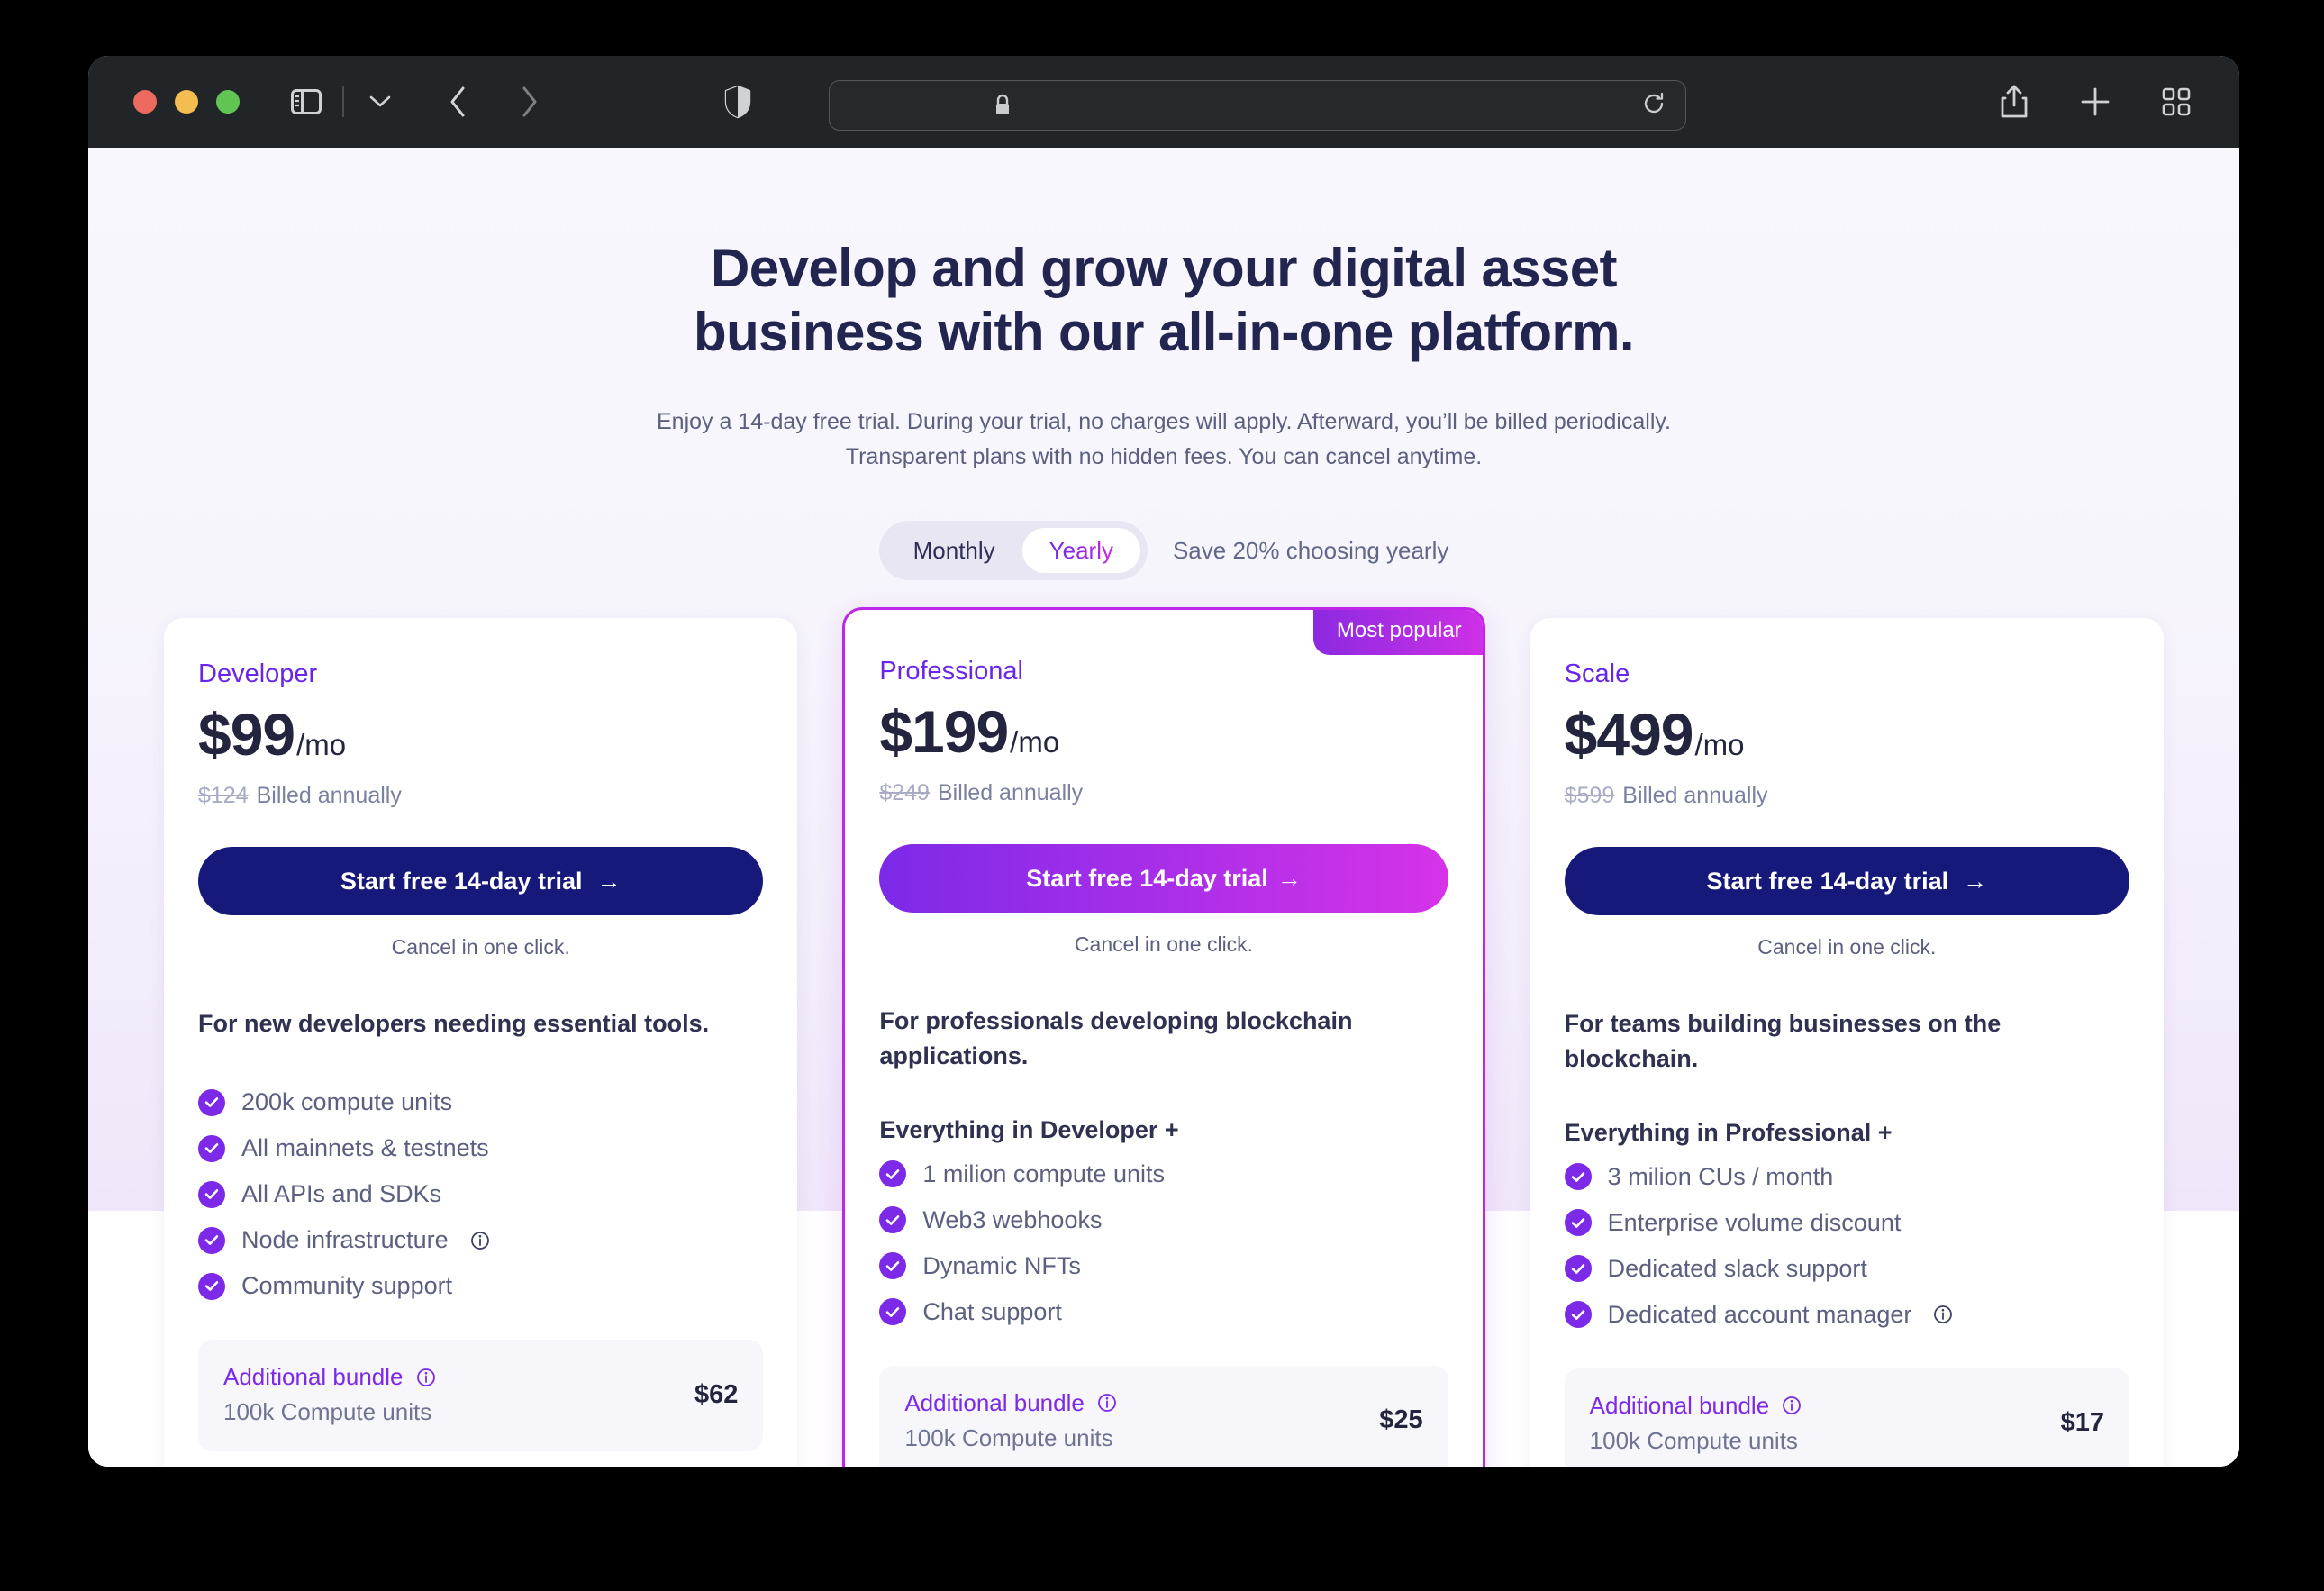  I want to click on toggle-option-yearly: Yearly, so click(1081, 551).